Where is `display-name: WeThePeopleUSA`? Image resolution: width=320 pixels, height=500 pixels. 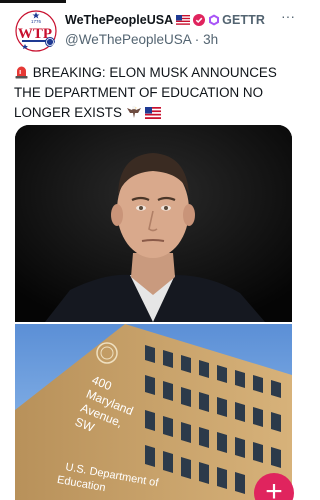 display-name: WeThePeopleUSA is located at coordinates (119, 20).